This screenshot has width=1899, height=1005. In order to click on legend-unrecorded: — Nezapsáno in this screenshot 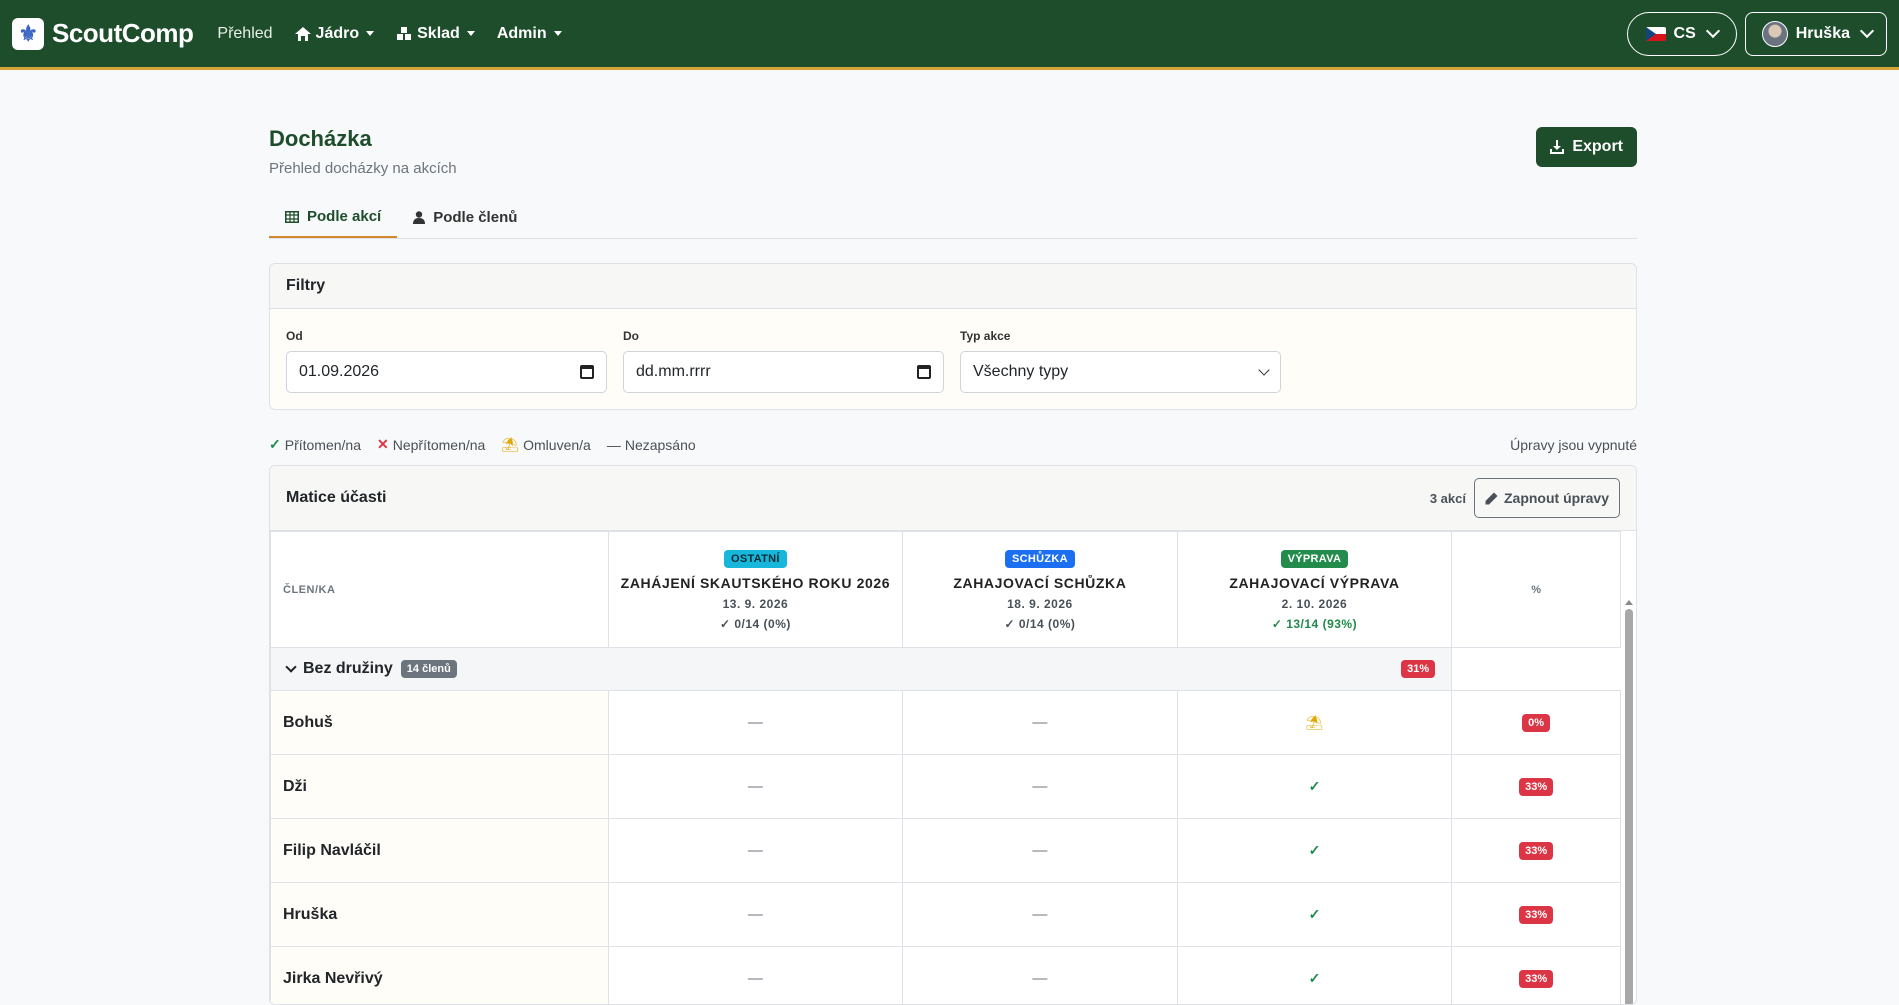, I will do `click(651, 445)`.